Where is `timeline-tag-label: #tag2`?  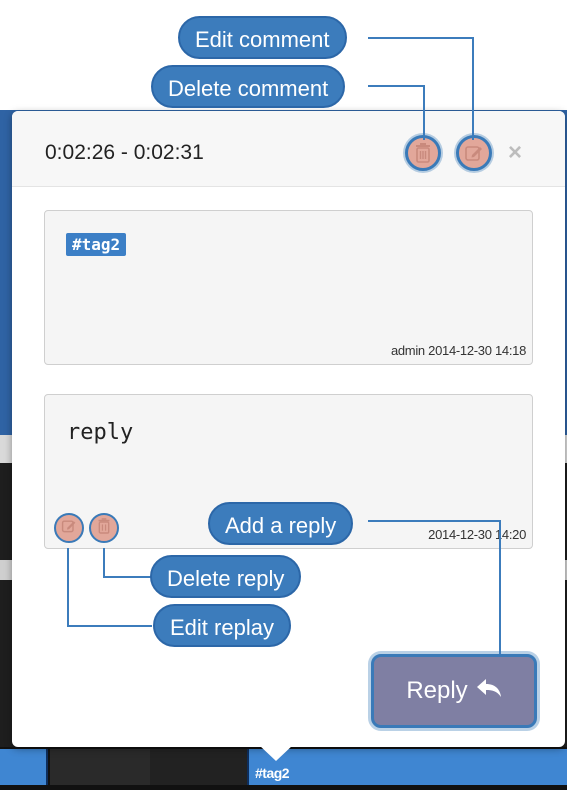
timeline-tag-label: #tag2 is located at coordinates (272, 773).